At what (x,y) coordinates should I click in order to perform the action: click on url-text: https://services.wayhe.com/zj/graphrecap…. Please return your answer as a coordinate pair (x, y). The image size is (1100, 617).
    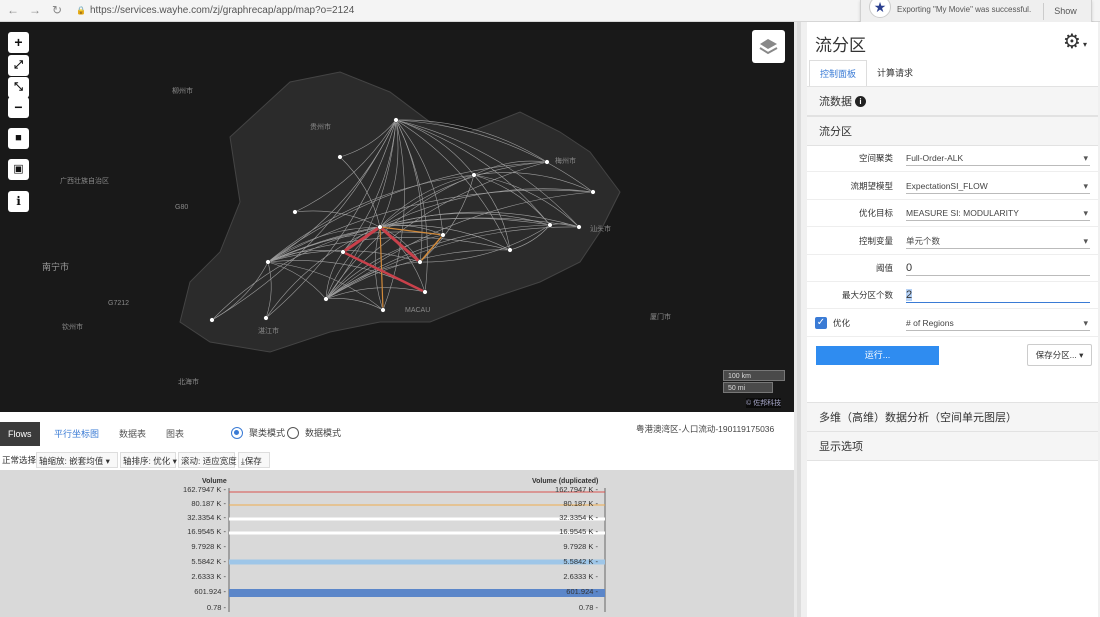
    Looking at the image, I should click on (222, 10).